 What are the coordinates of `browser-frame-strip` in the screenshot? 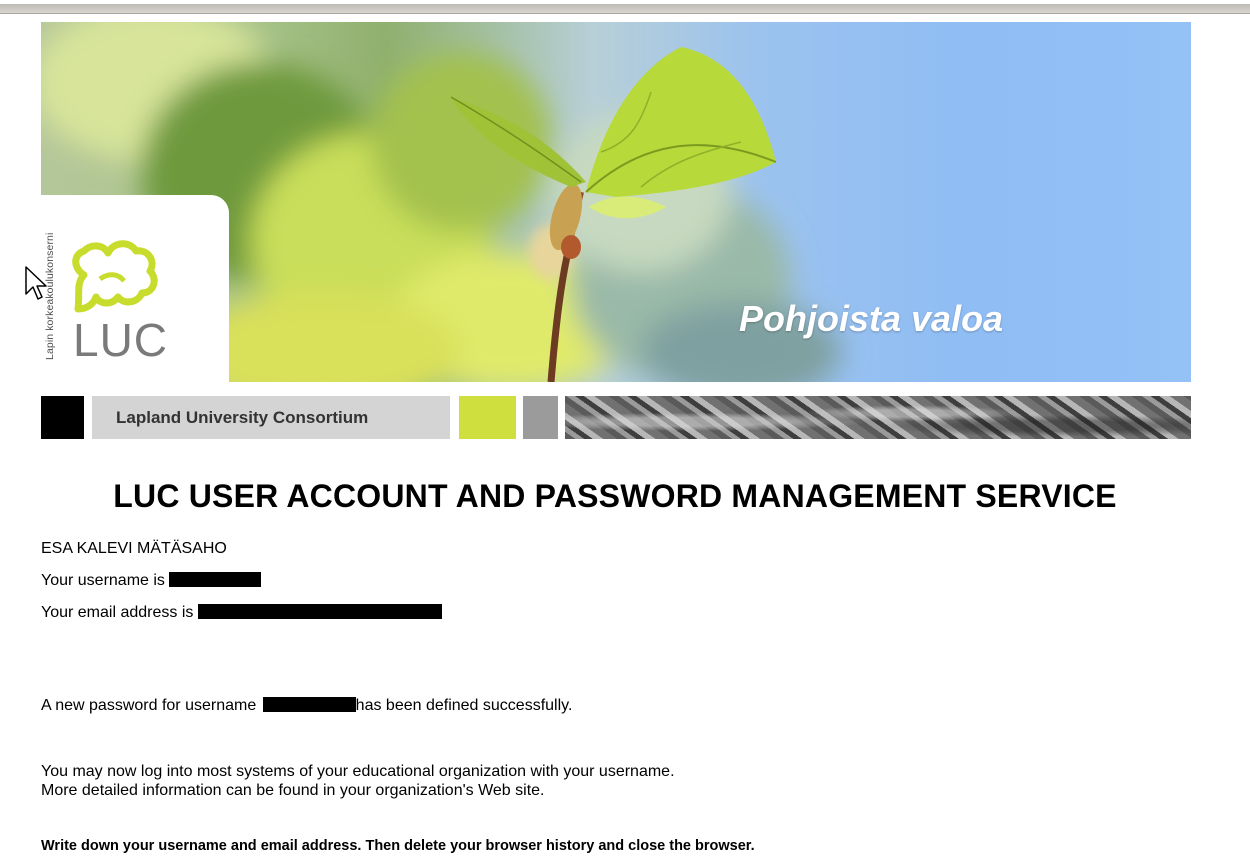 It's located at (625, 9).